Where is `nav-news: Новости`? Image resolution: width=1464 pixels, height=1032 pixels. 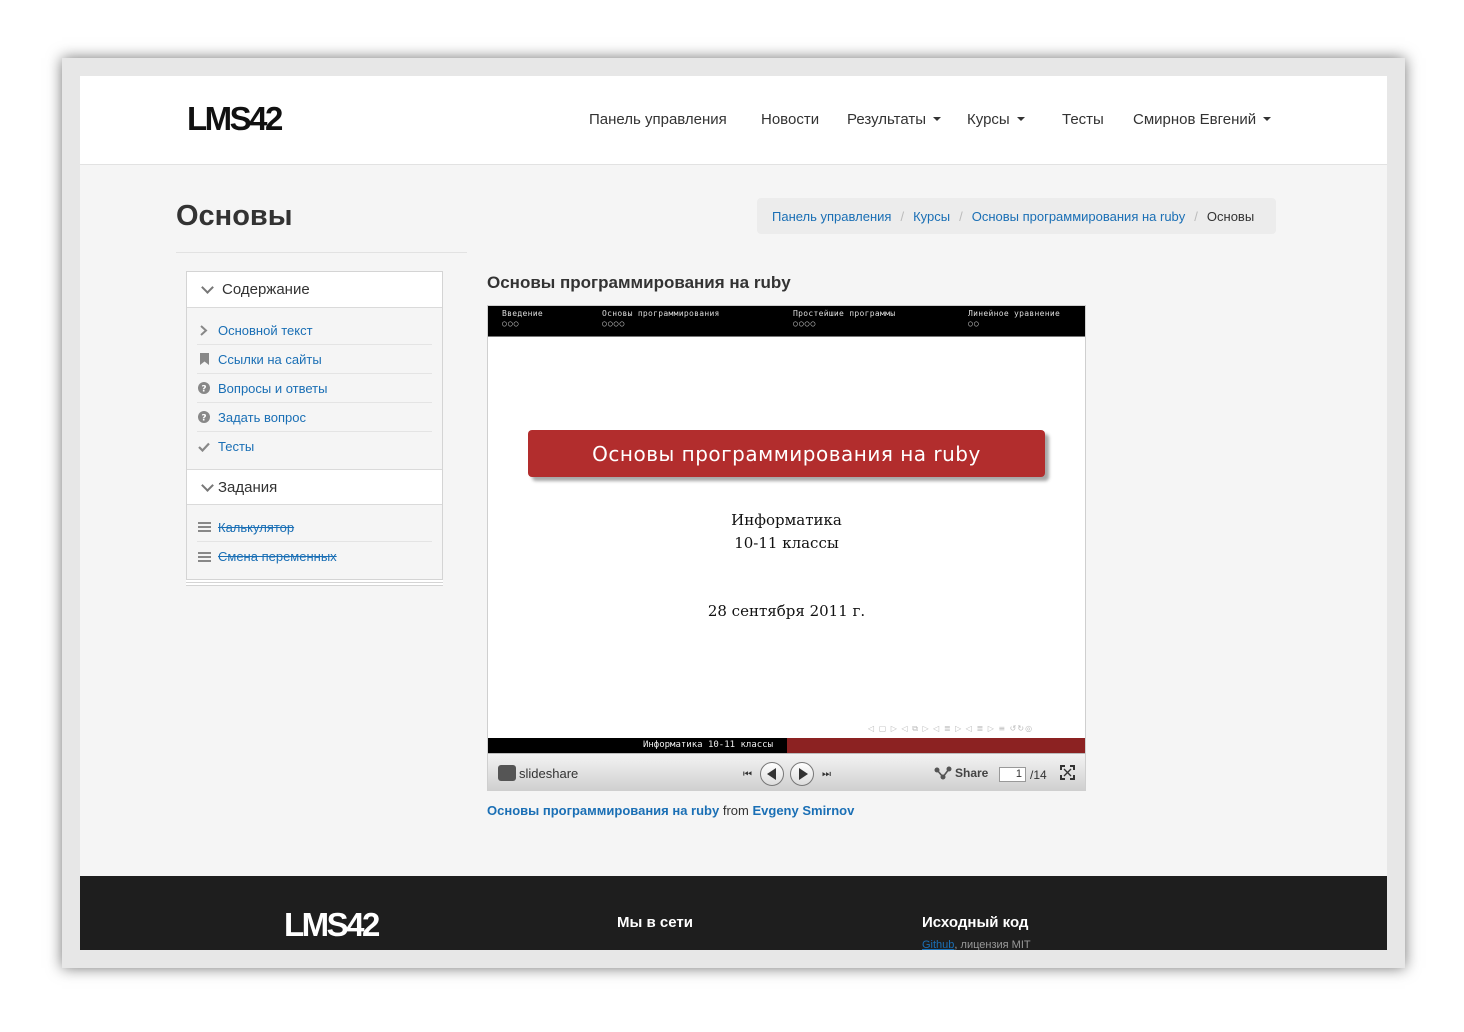 nav-news: Новости is located at coordinates (790, 119).